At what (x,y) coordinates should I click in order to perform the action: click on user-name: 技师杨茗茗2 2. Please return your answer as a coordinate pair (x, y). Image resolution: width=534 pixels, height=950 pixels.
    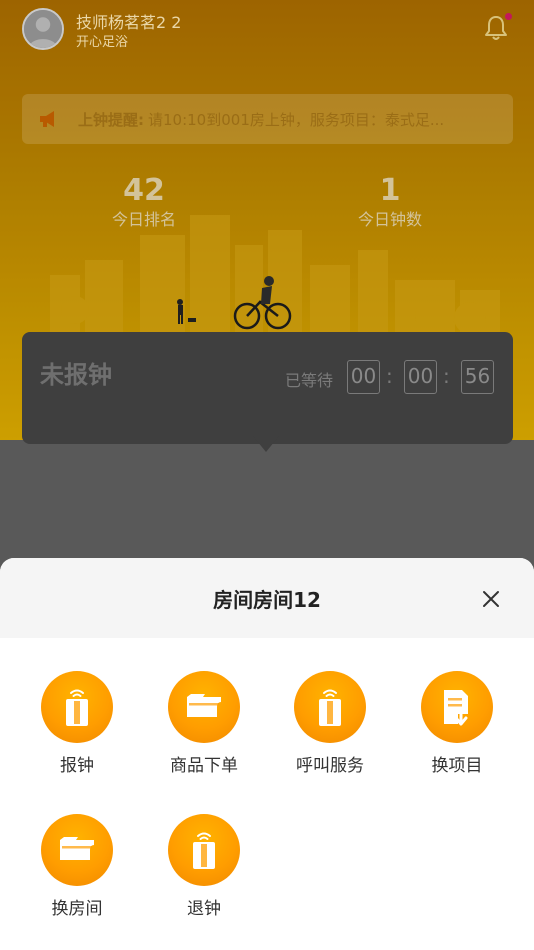
    Looking at the image, I should click on (129, 22).